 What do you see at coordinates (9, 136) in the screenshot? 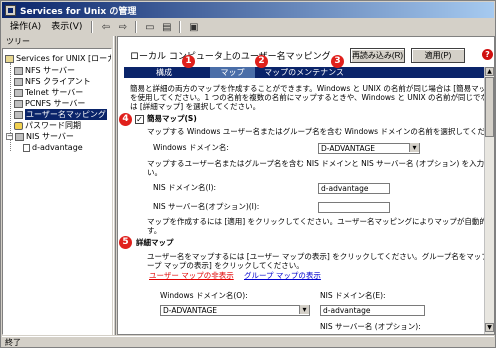
I see `collapse-icon: −` at bounding box center [9, 136].